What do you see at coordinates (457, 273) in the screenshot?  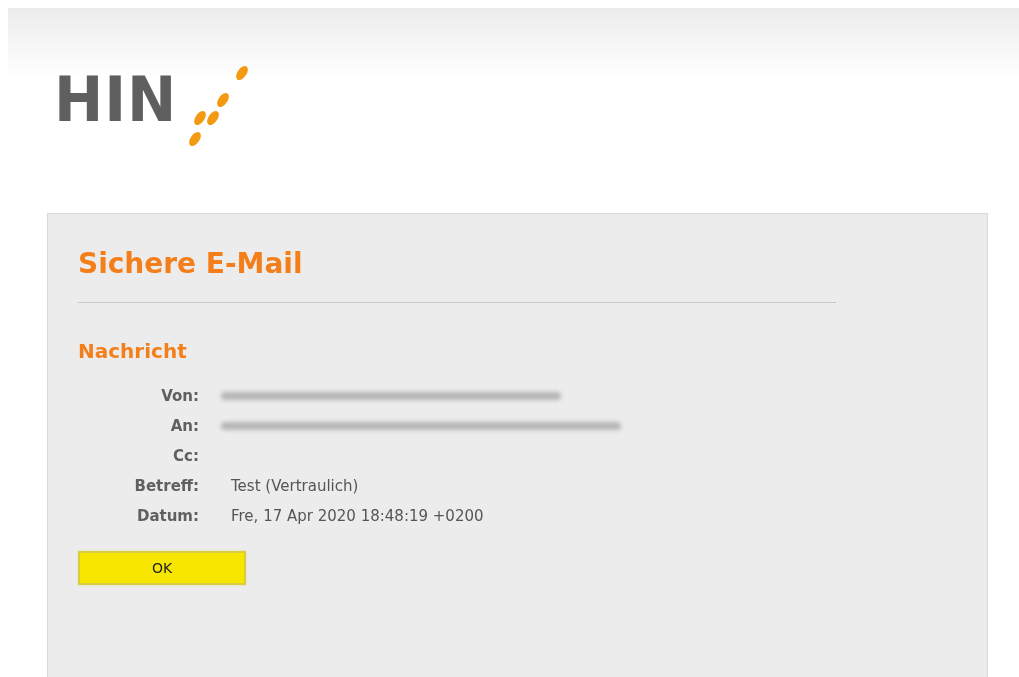 I see `page-title: Sichere E-Mail` at bounding box center [457, 273].